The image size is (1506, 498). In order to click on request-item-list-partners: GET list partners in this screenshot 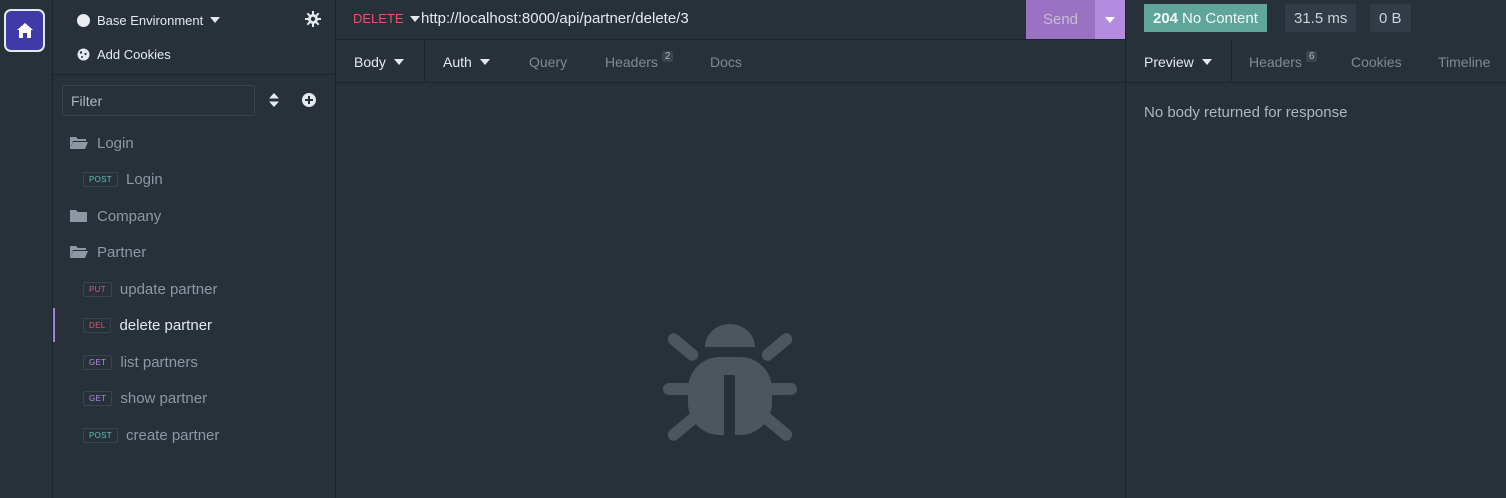, I will do `click(194, 362)`.